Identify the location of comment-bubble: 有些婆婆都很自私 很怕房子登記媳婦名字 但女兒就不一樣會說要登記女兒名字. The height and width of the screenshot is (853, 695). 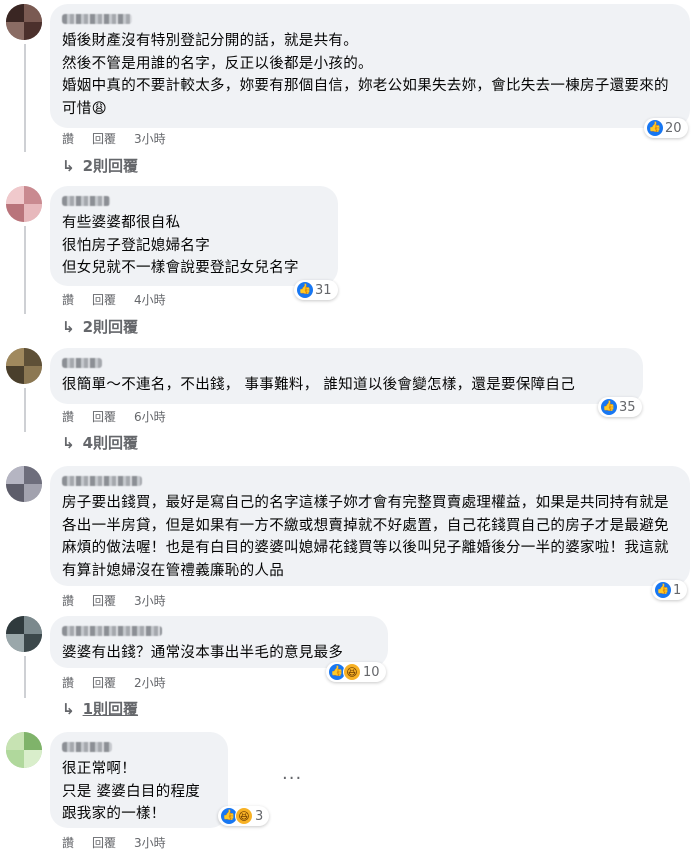
(194, 236).